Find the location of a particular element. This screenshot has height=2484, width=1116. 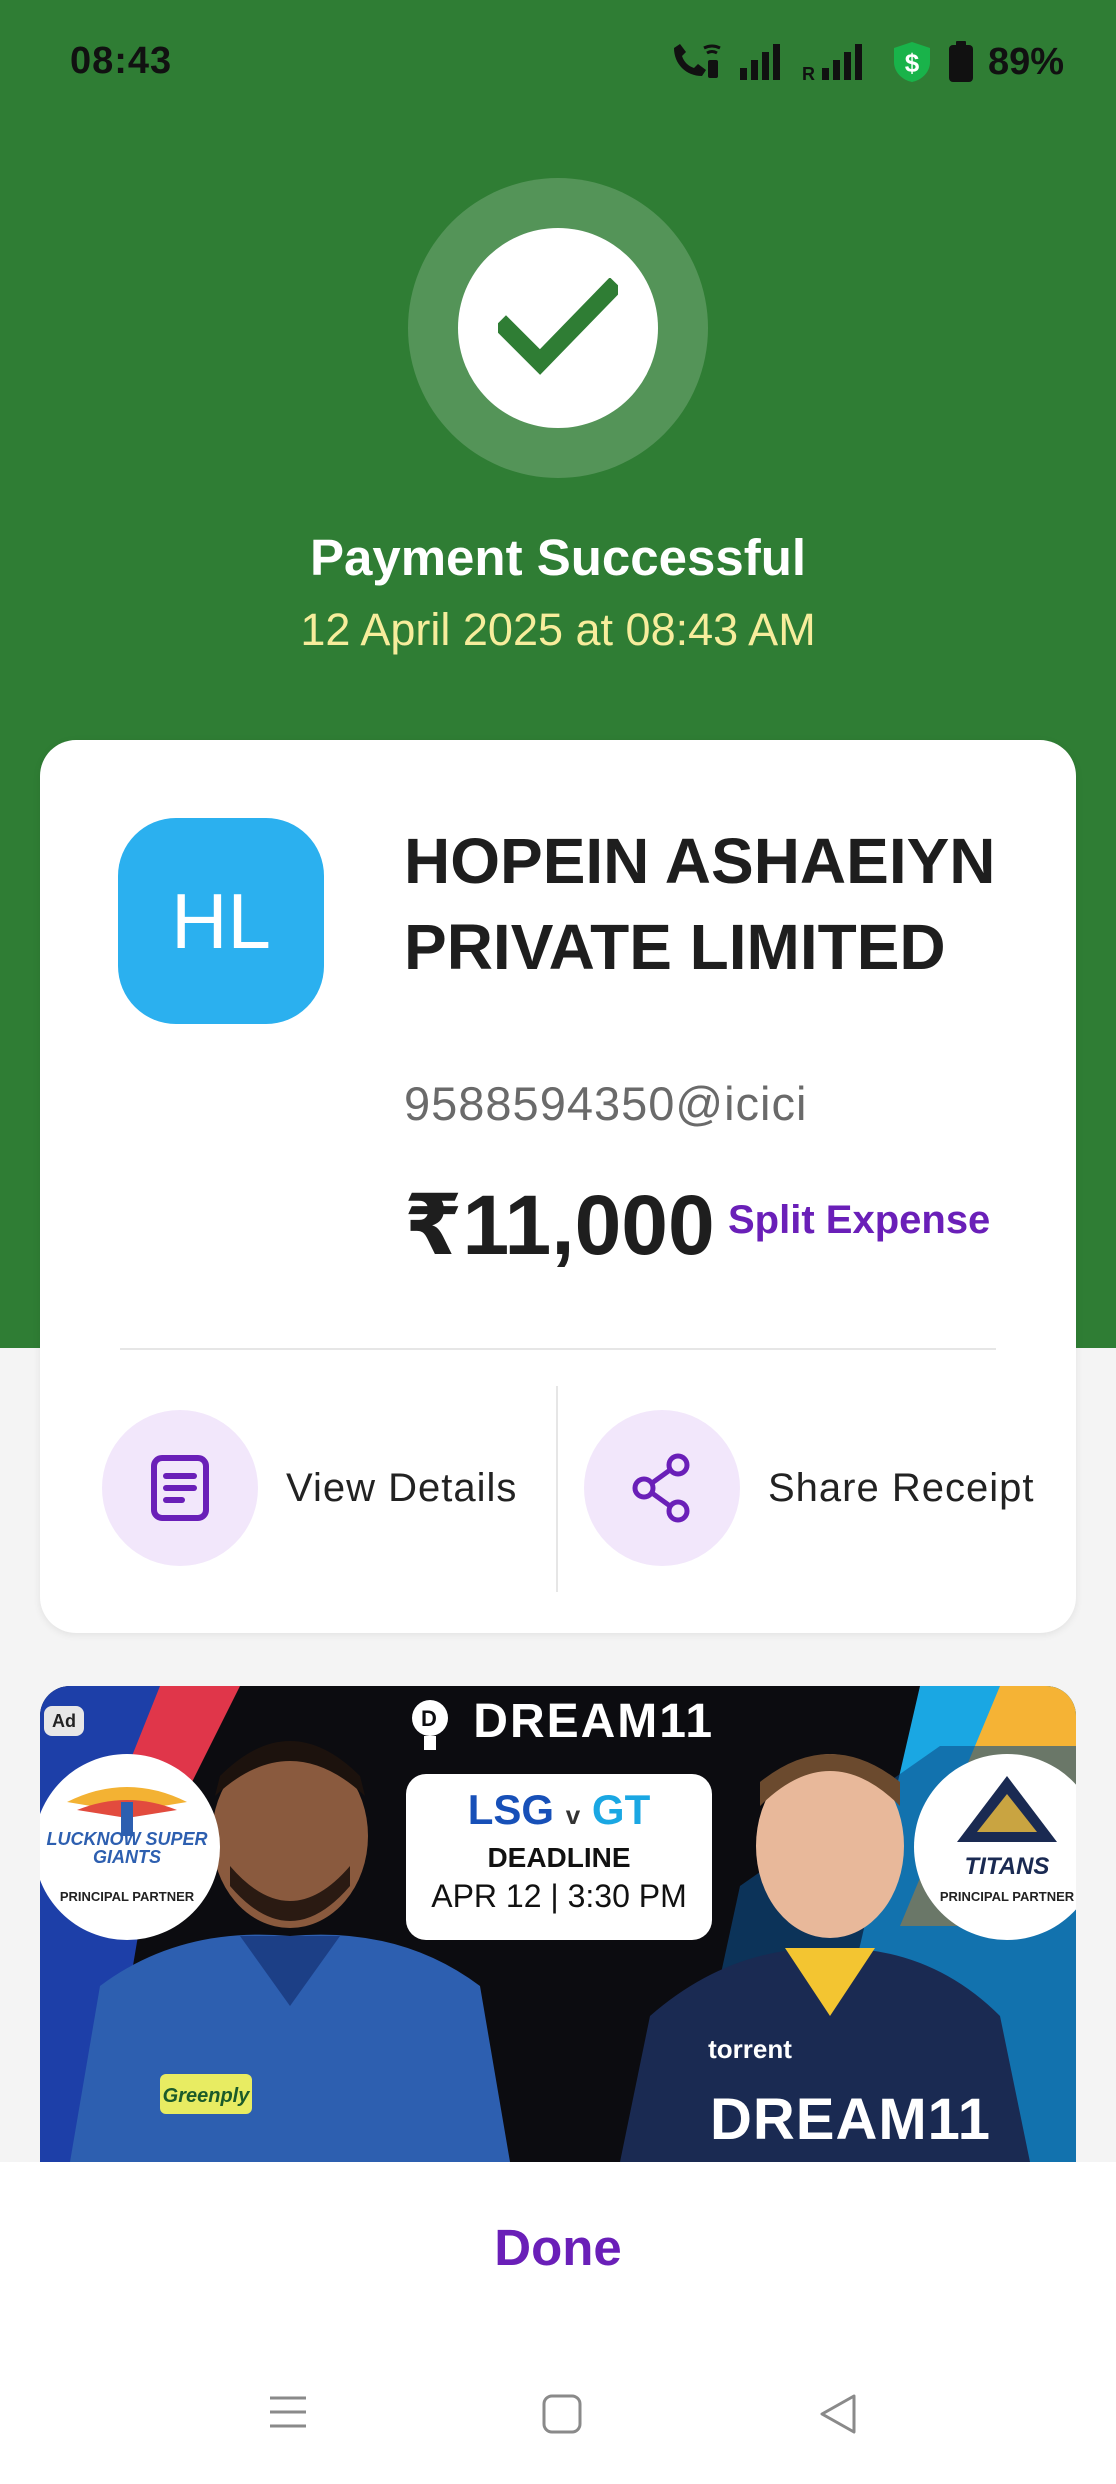

document-icon is located at coordinates (180, 1488).